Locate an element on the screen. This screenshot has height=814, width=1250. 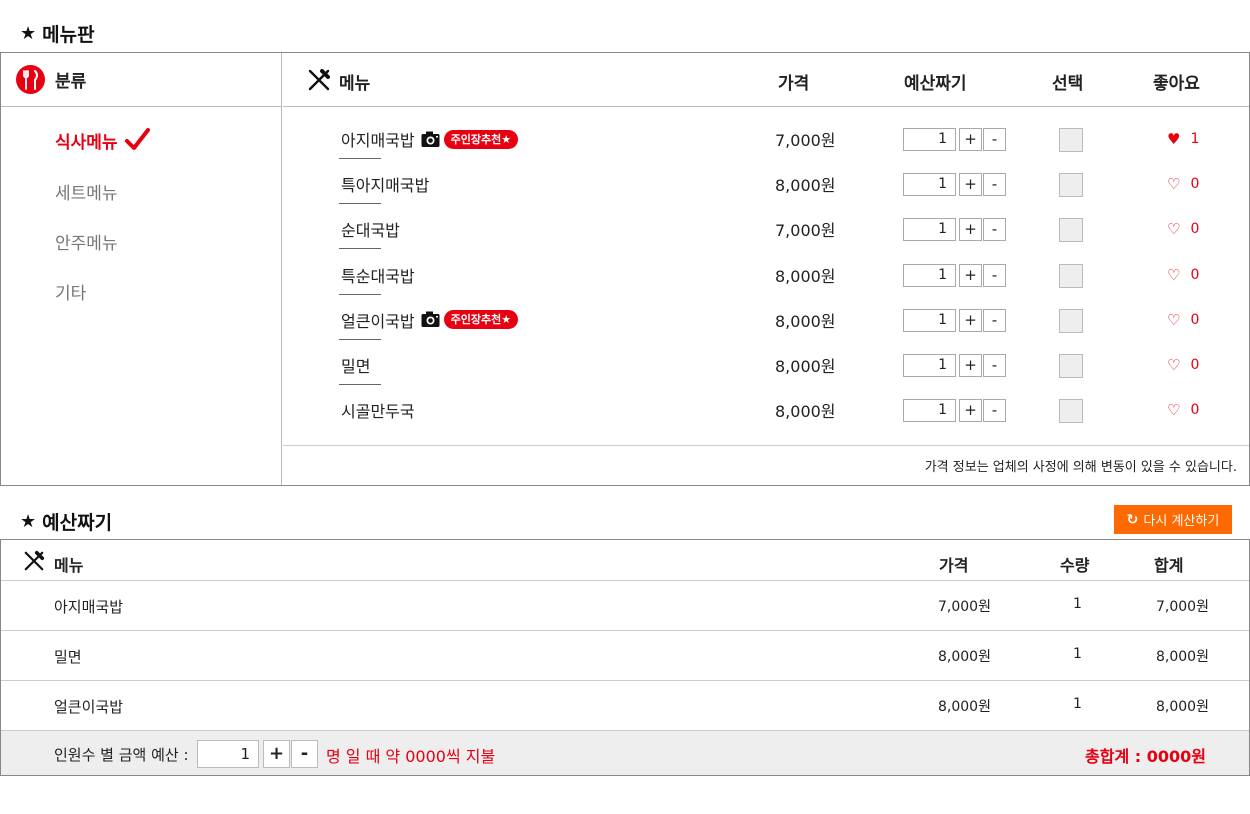
people-count-input: 1 is located at coordinates (228, 754).